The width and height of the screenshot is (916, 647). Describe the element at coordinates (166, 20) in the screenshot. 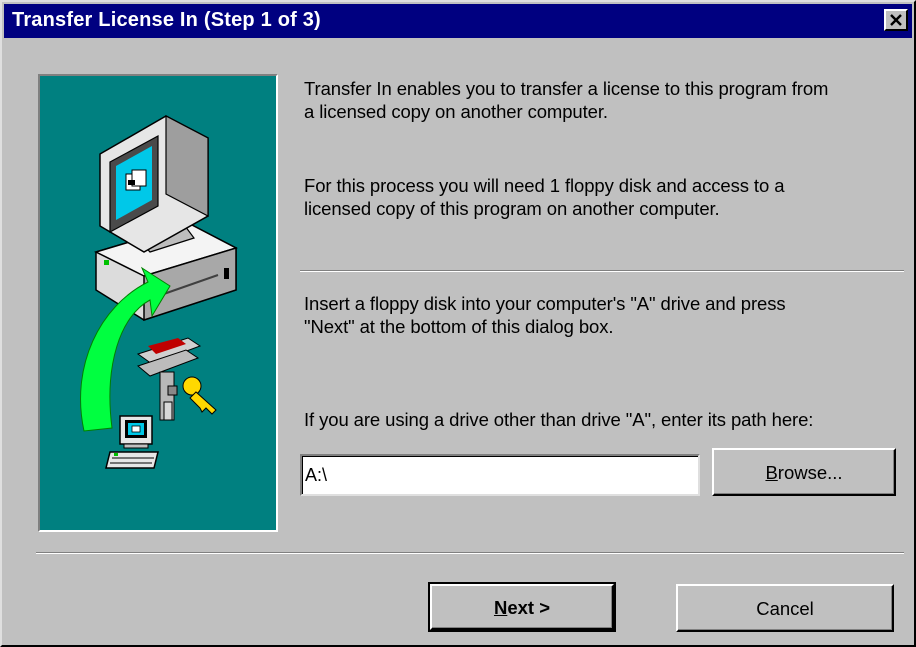

I see `window-title: Transfer License In (Step 1 of 3)` at that location.